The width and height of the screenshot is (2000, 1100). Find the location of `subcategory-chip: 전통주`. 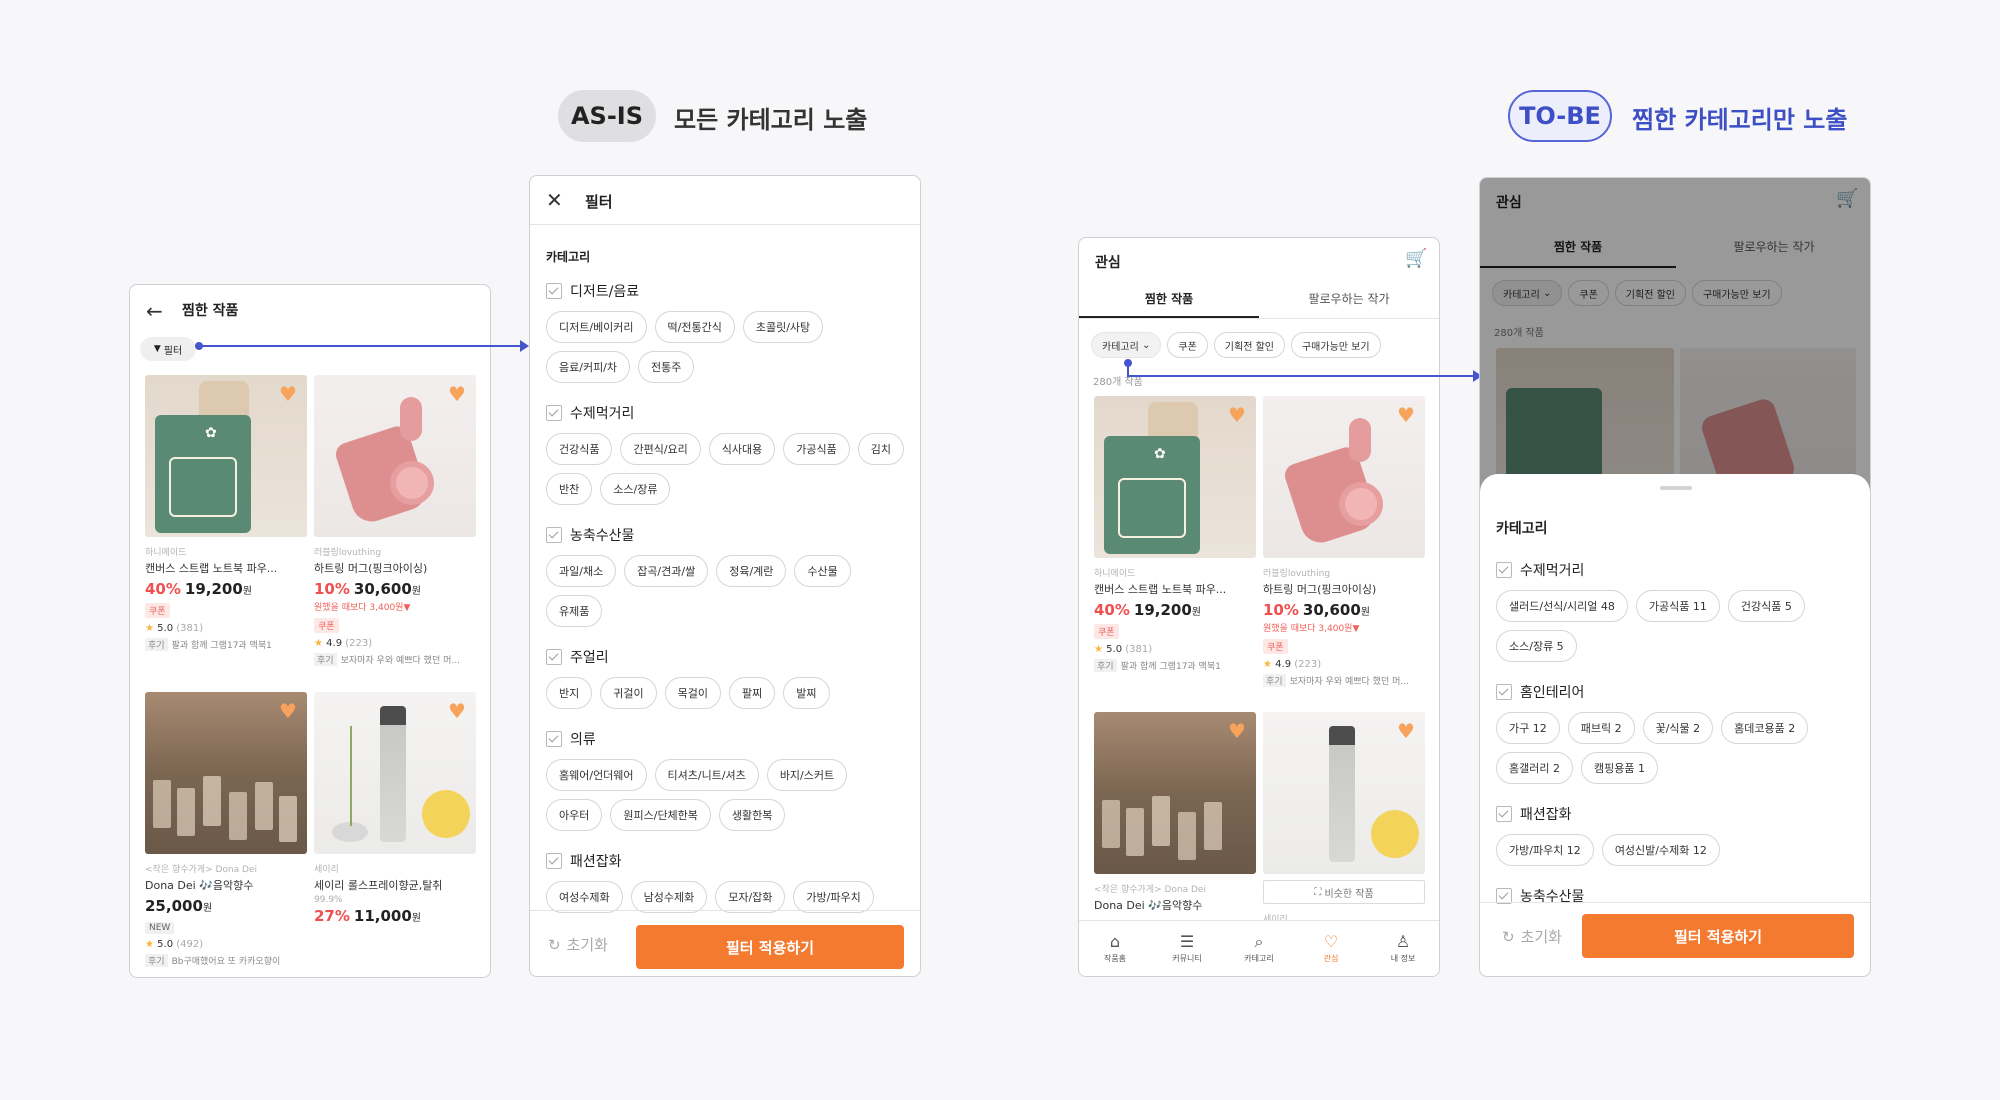

subcategory-chip: 전통주 is located at coordinates (666, 367).